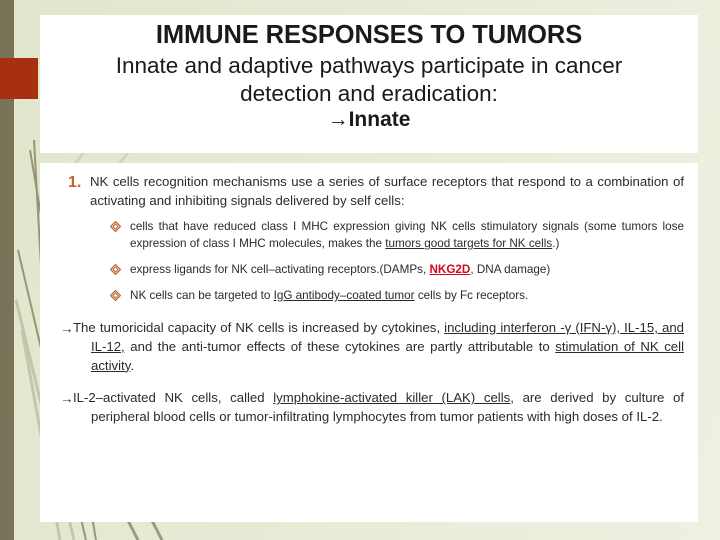 The image size is (720, 540). Describe the element at coordinates (173, 398) in the screenshot. I see `arrow-2-part1: IL-2–activated NK cells, called` at that location.